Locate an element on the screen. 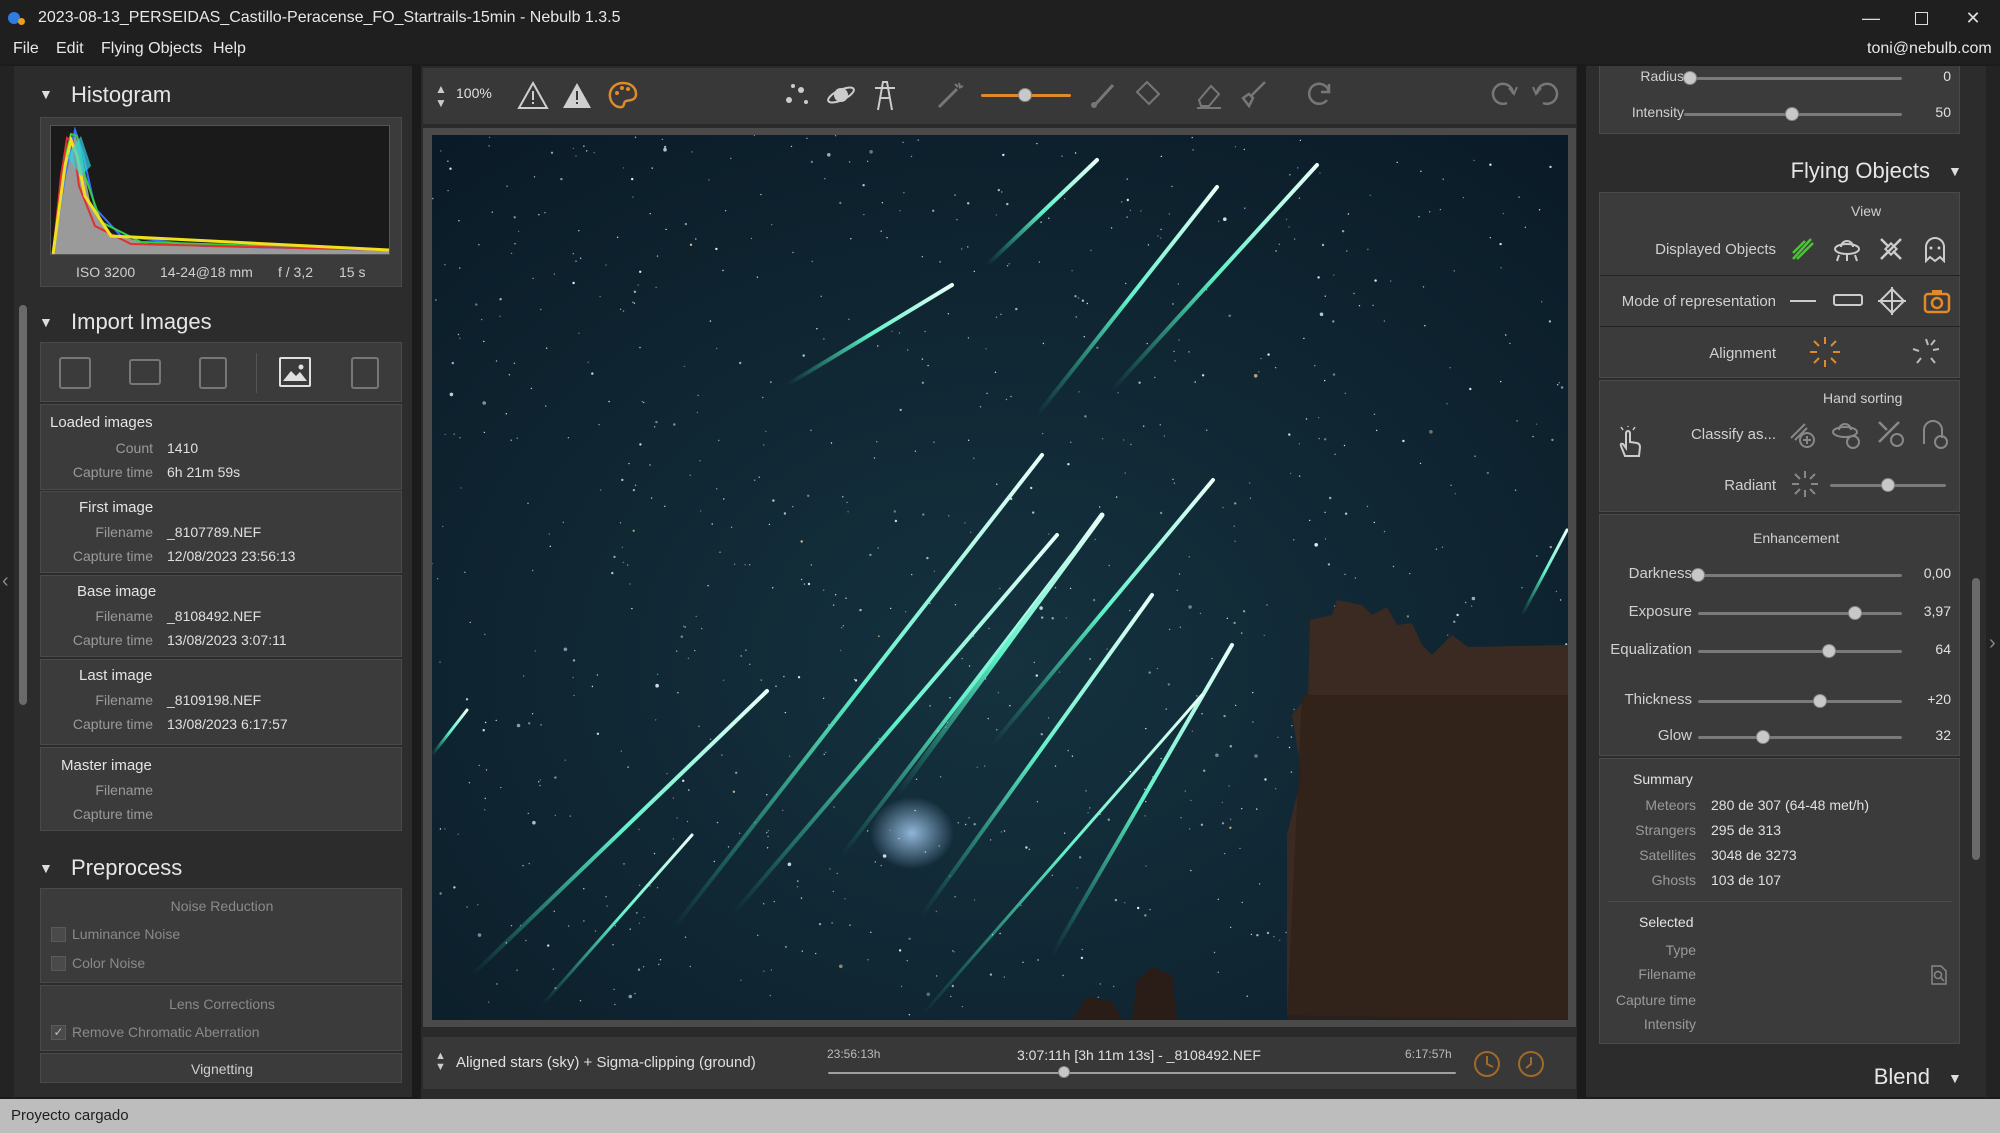 This screenshot has height=1133, width=2000. crosshair-mode-icon is located at coordinates (1892, 301).